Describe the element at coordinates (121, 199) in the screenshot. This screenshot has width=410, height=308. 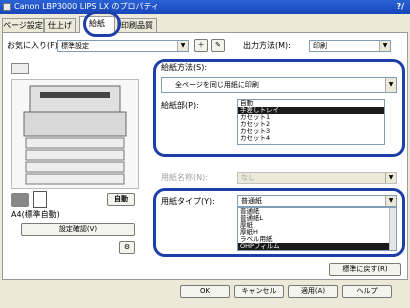
I see `auto-badge: 自動` at that location.